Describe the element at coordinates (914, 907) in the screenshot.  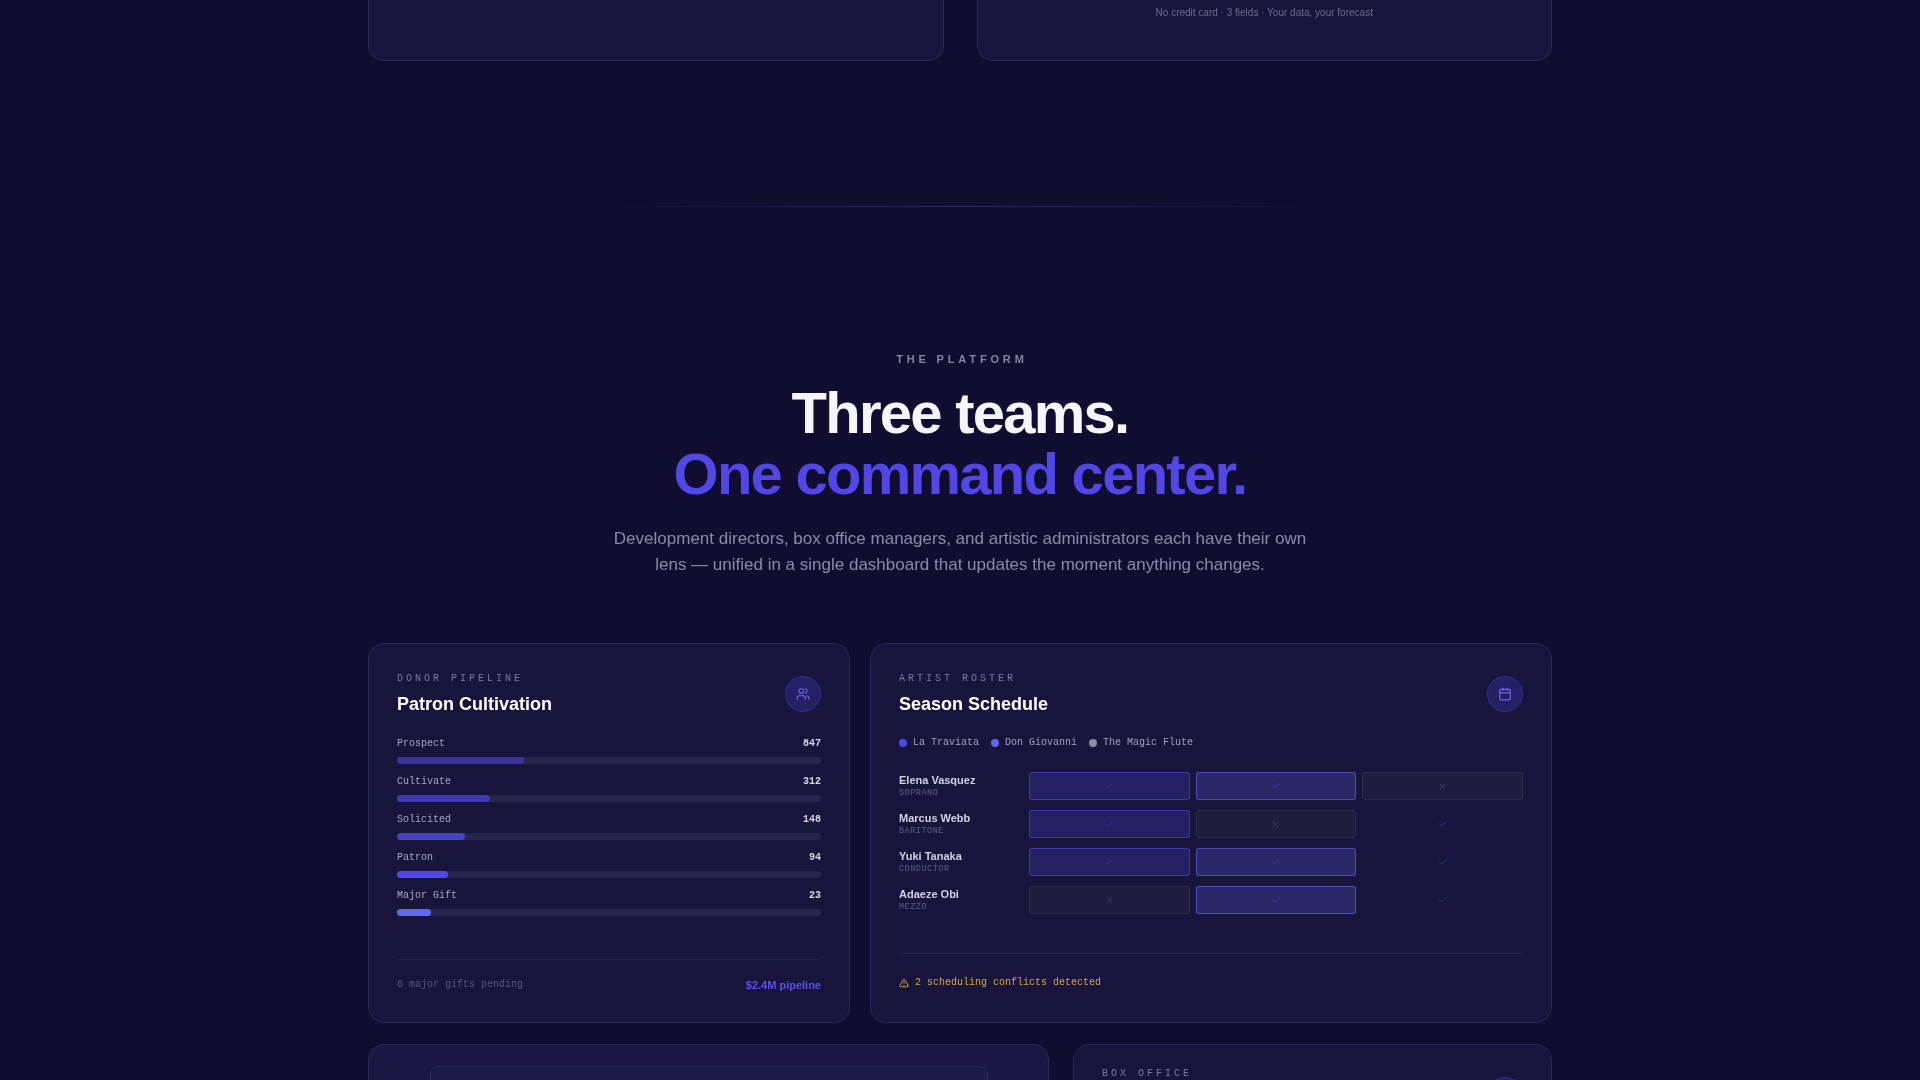
I see `artist-role: MEZZO` at that location.